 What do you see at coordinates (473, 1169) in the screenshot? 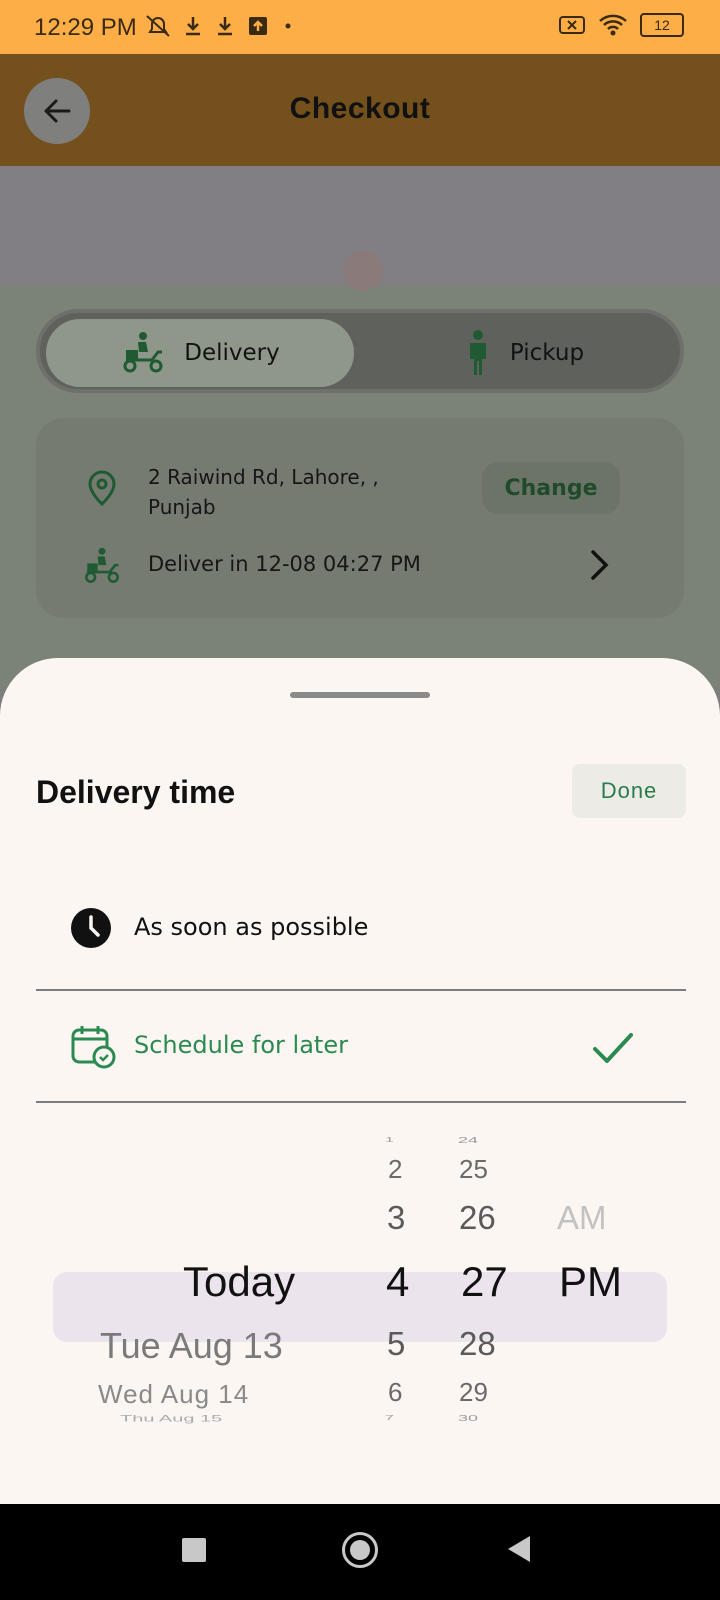
I see `minute-option: 25` at bounding box center [473, 1169].